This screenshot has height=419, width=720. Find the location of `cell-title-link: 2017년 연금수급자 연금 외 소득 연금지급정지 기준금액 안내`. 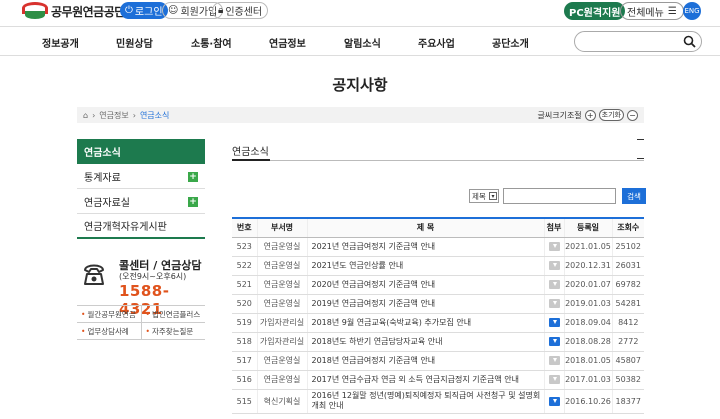

cell-title-link: 2017년 연금수급자 연금 외 소득 연금지급정지 기준금액 안내 is located at coordinates (425, 380).